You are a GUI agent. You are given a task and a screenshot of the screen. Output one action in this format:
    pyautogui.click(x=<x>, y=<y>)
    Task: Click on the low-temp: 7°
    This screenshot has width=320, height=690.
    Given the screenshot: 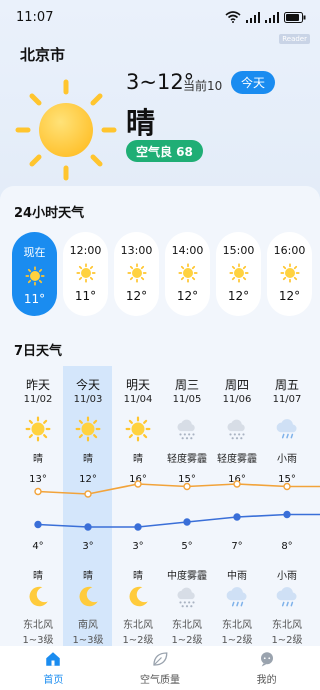 What is the action you would take?
    pyautogui.click(x=237, y=546)
    